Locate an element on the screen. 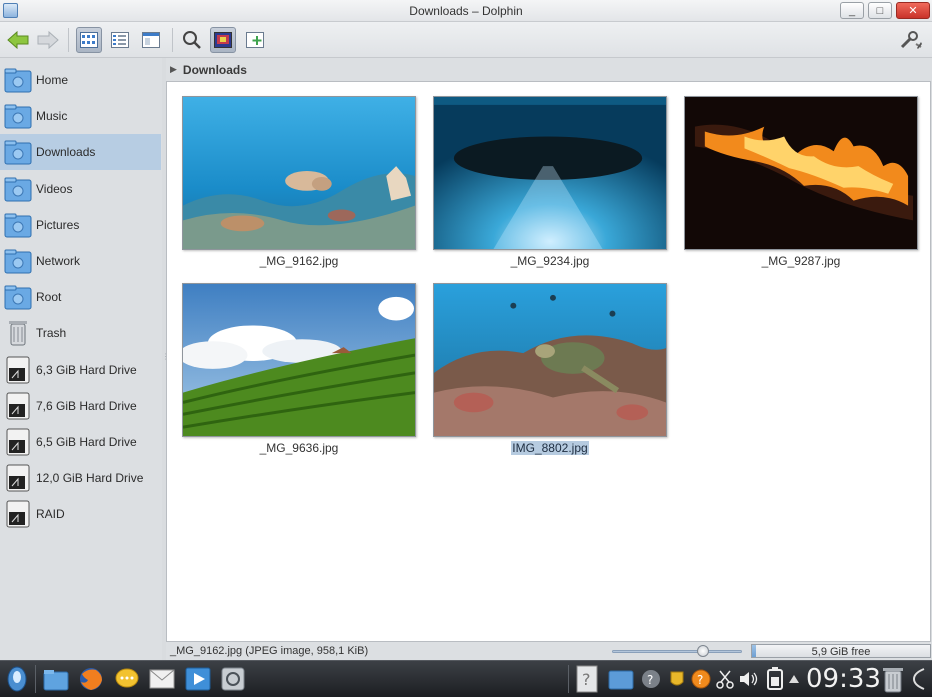  icons-view-button is located at coordinates (89, 40).